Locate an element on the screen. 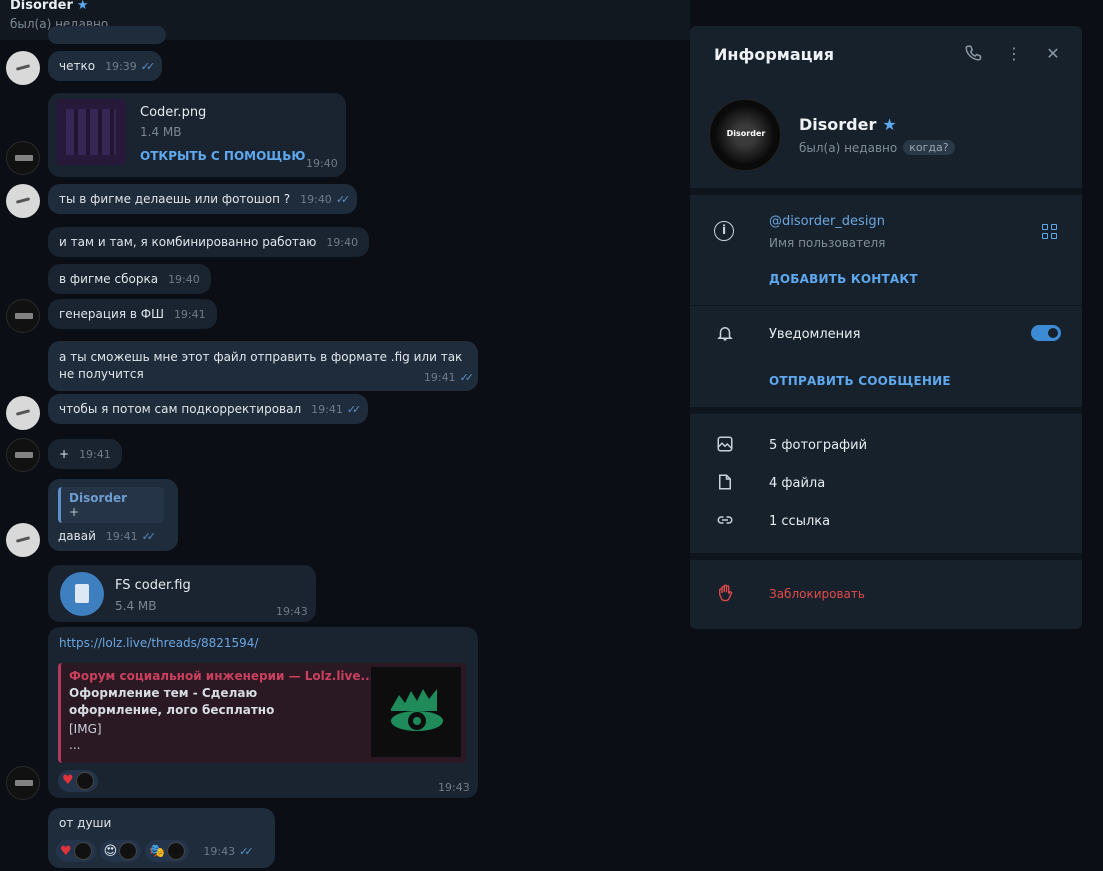  photos-item: 5 фотографий is located at coordinates (818, 445).